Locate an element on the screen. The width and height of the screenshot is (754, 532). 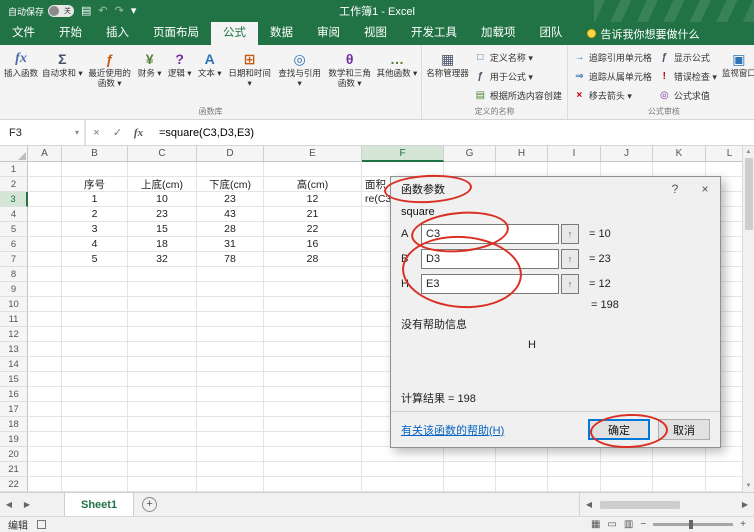
param-input: C3 is located at coordinates (490, 233).